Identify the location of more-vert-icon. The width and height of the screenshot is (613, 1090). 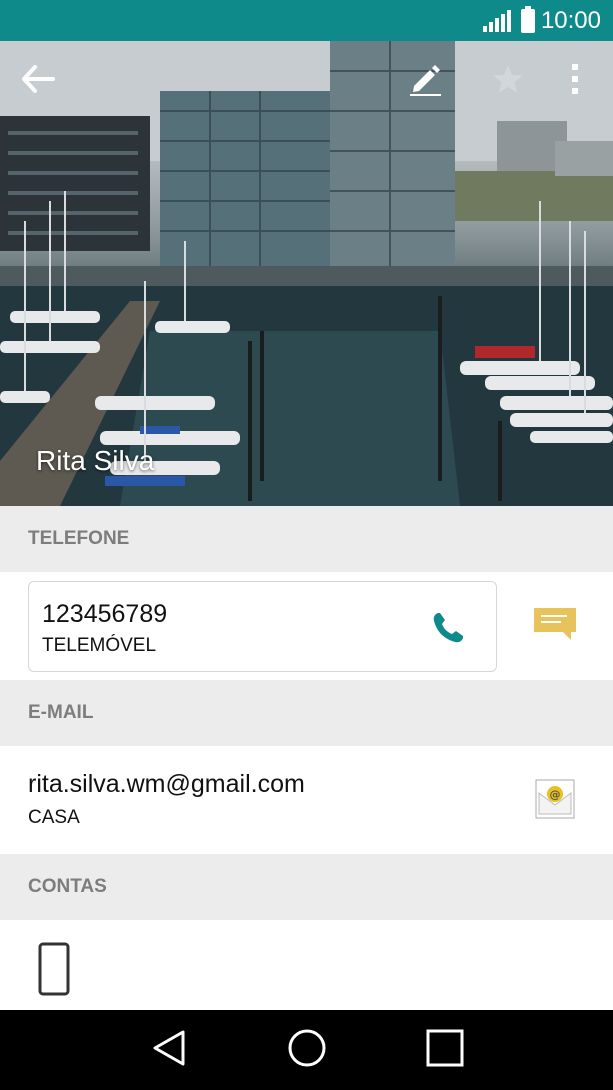
(575, 79).